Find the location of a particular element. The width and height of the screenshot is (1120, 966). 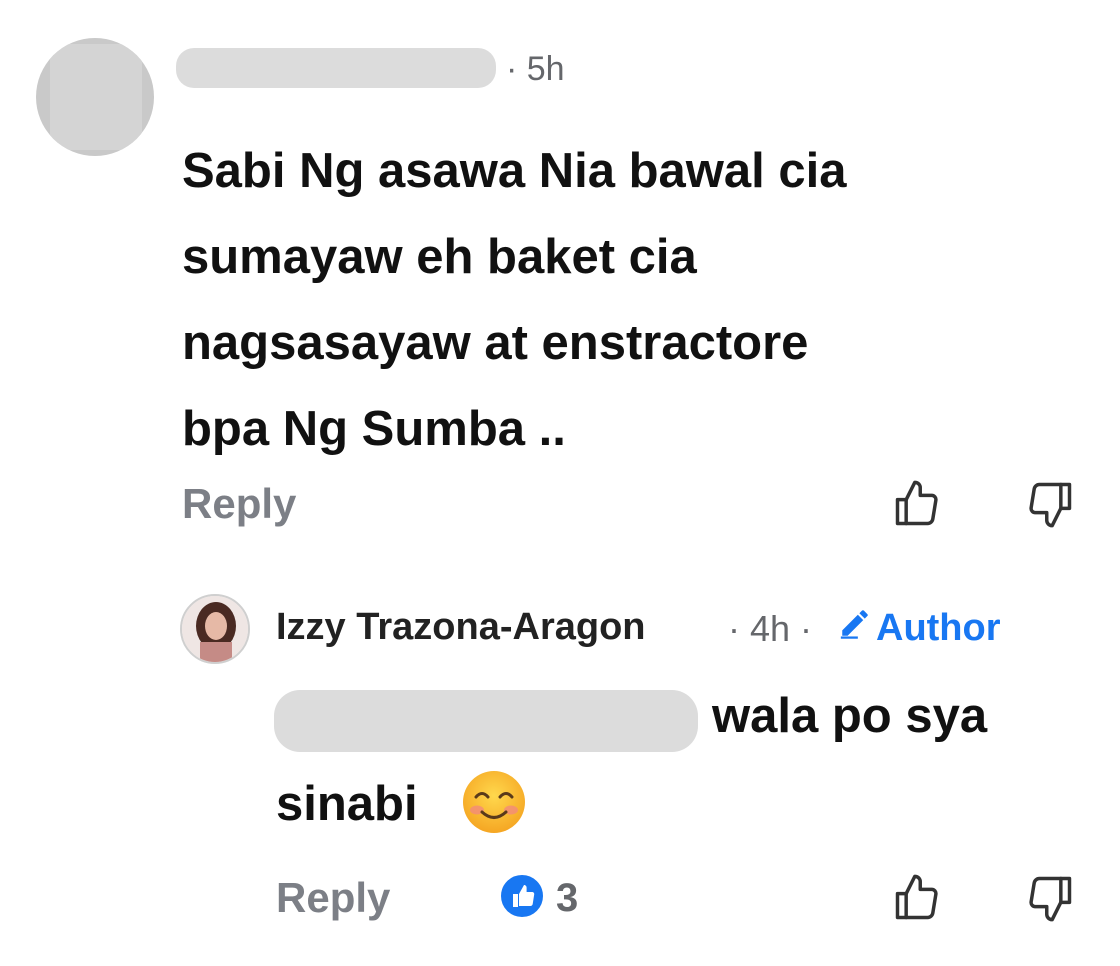

comment-timestamp: · 5h is located at coordinates (535, 69).